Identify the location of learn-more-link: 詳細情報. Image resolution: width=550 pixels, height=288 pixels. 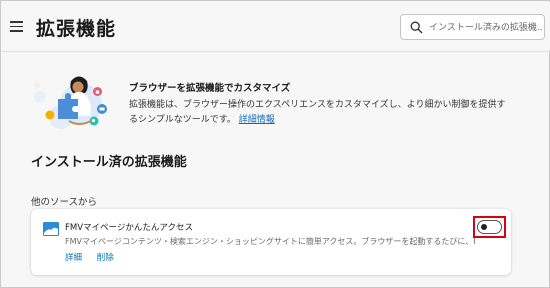
(257, 120).